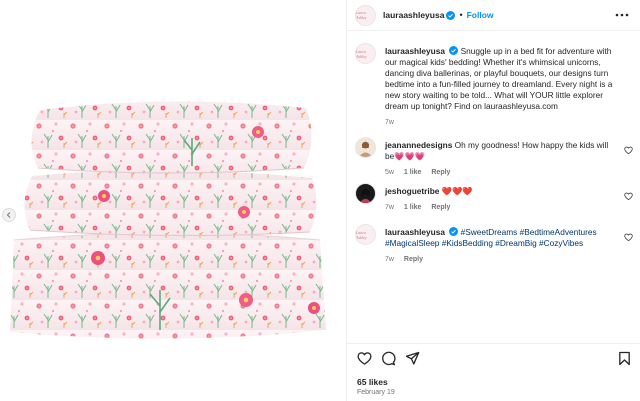  Describe the element at coordinates (457, 191) in the screenshot. I see `comment-text: ❤️❤️❤️` at that location.